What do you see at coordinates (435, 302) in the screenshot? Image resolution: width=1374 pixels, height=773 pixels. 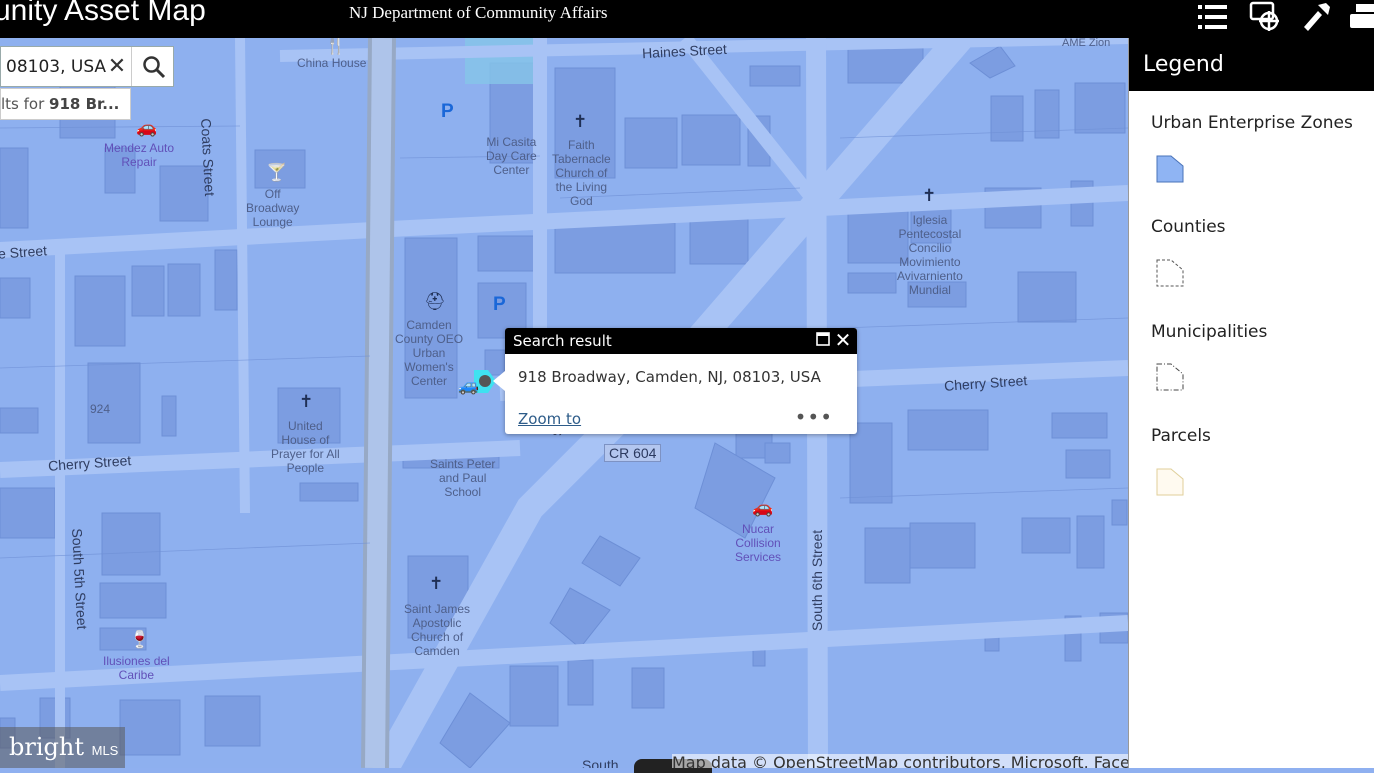 I see `community-center-icon: ⛑` at bounding box center [435, 302].